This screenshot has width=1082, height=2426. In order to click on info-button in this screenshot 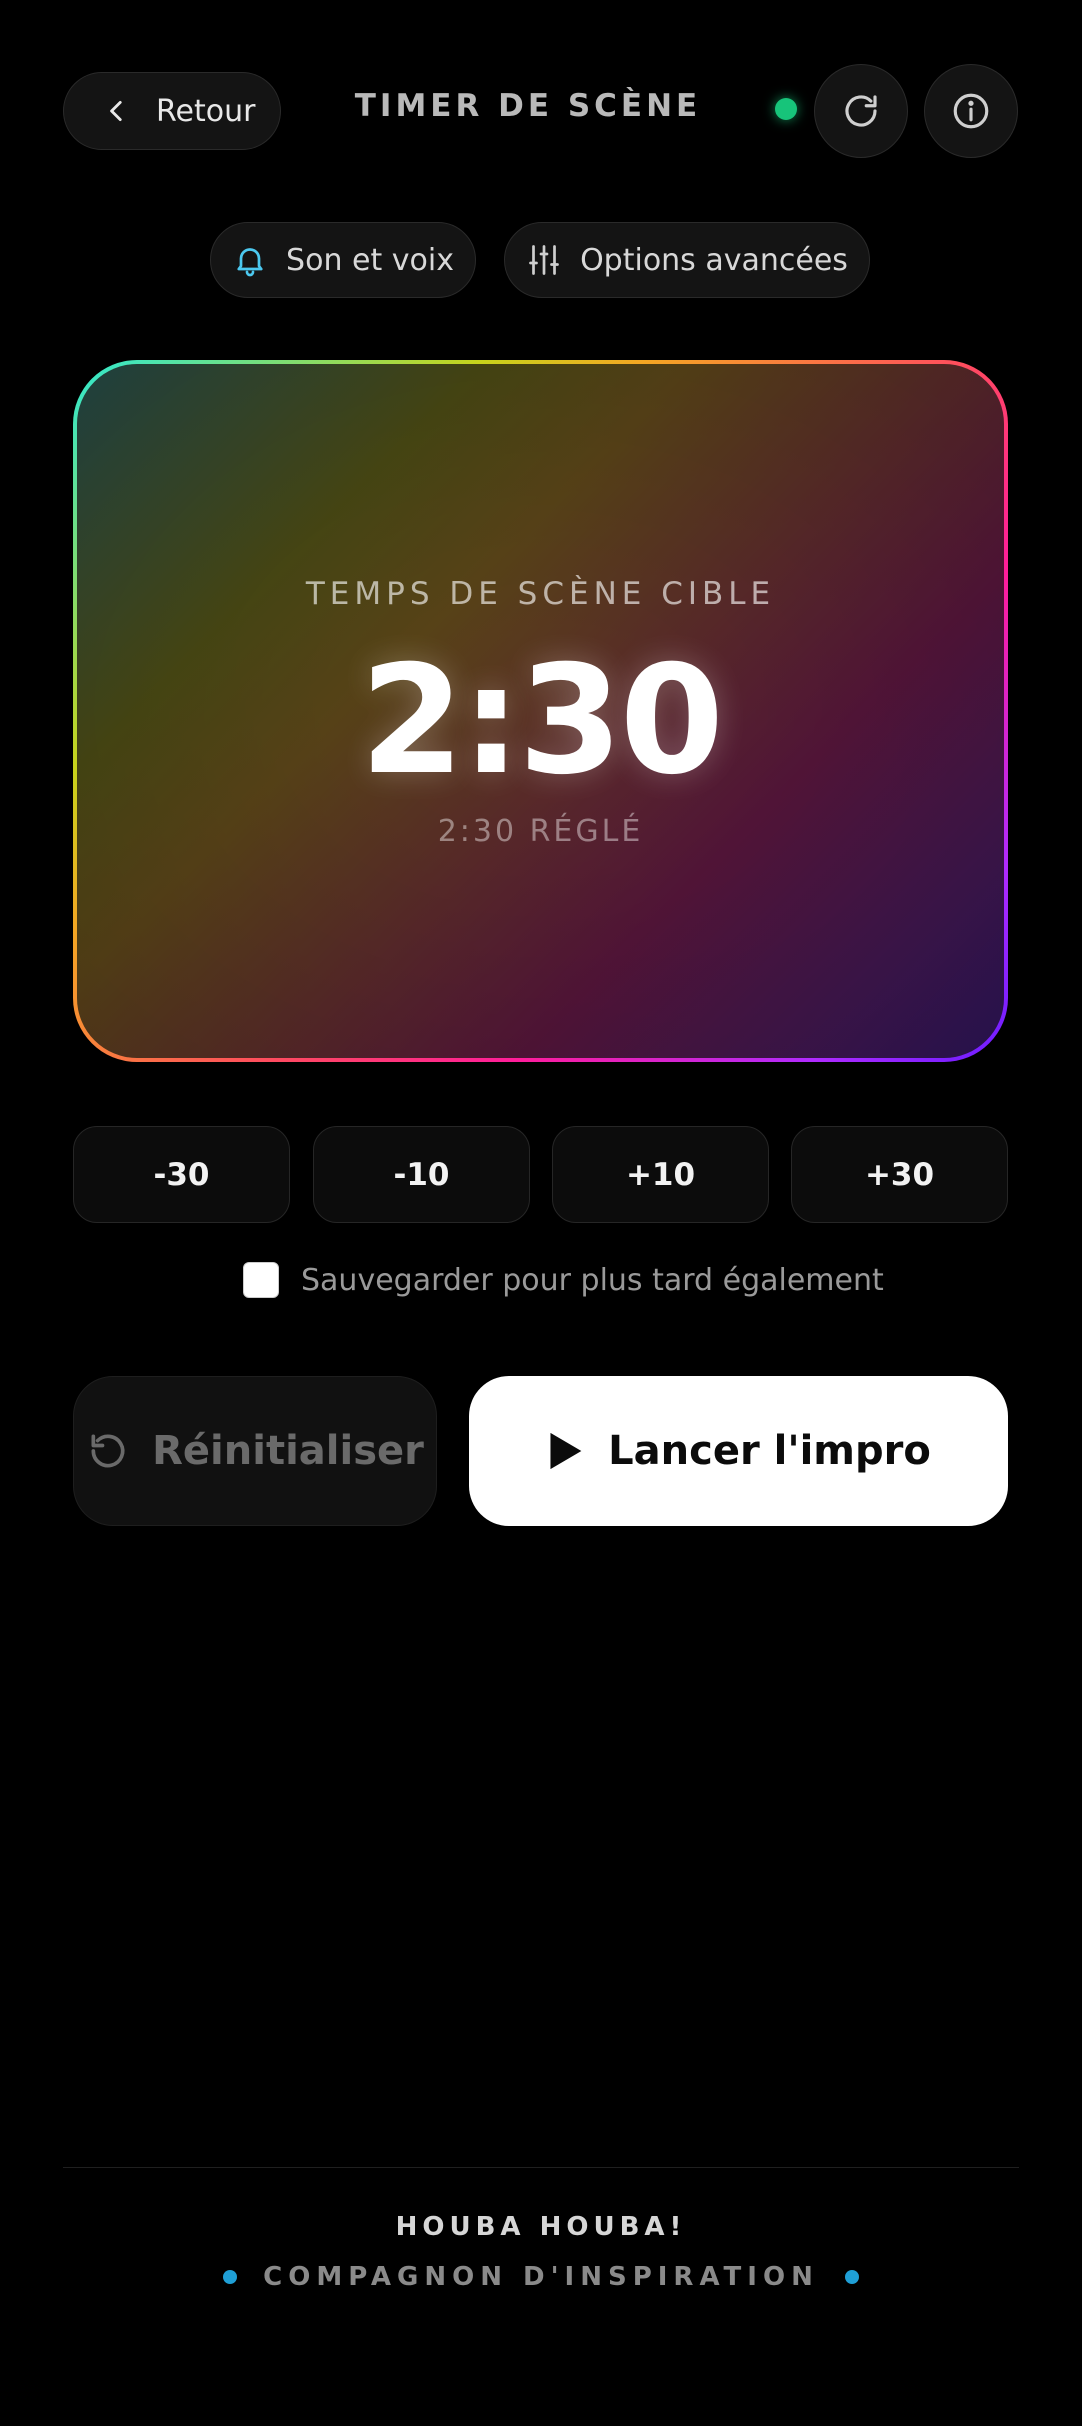, I will do `click(971, 111)`.